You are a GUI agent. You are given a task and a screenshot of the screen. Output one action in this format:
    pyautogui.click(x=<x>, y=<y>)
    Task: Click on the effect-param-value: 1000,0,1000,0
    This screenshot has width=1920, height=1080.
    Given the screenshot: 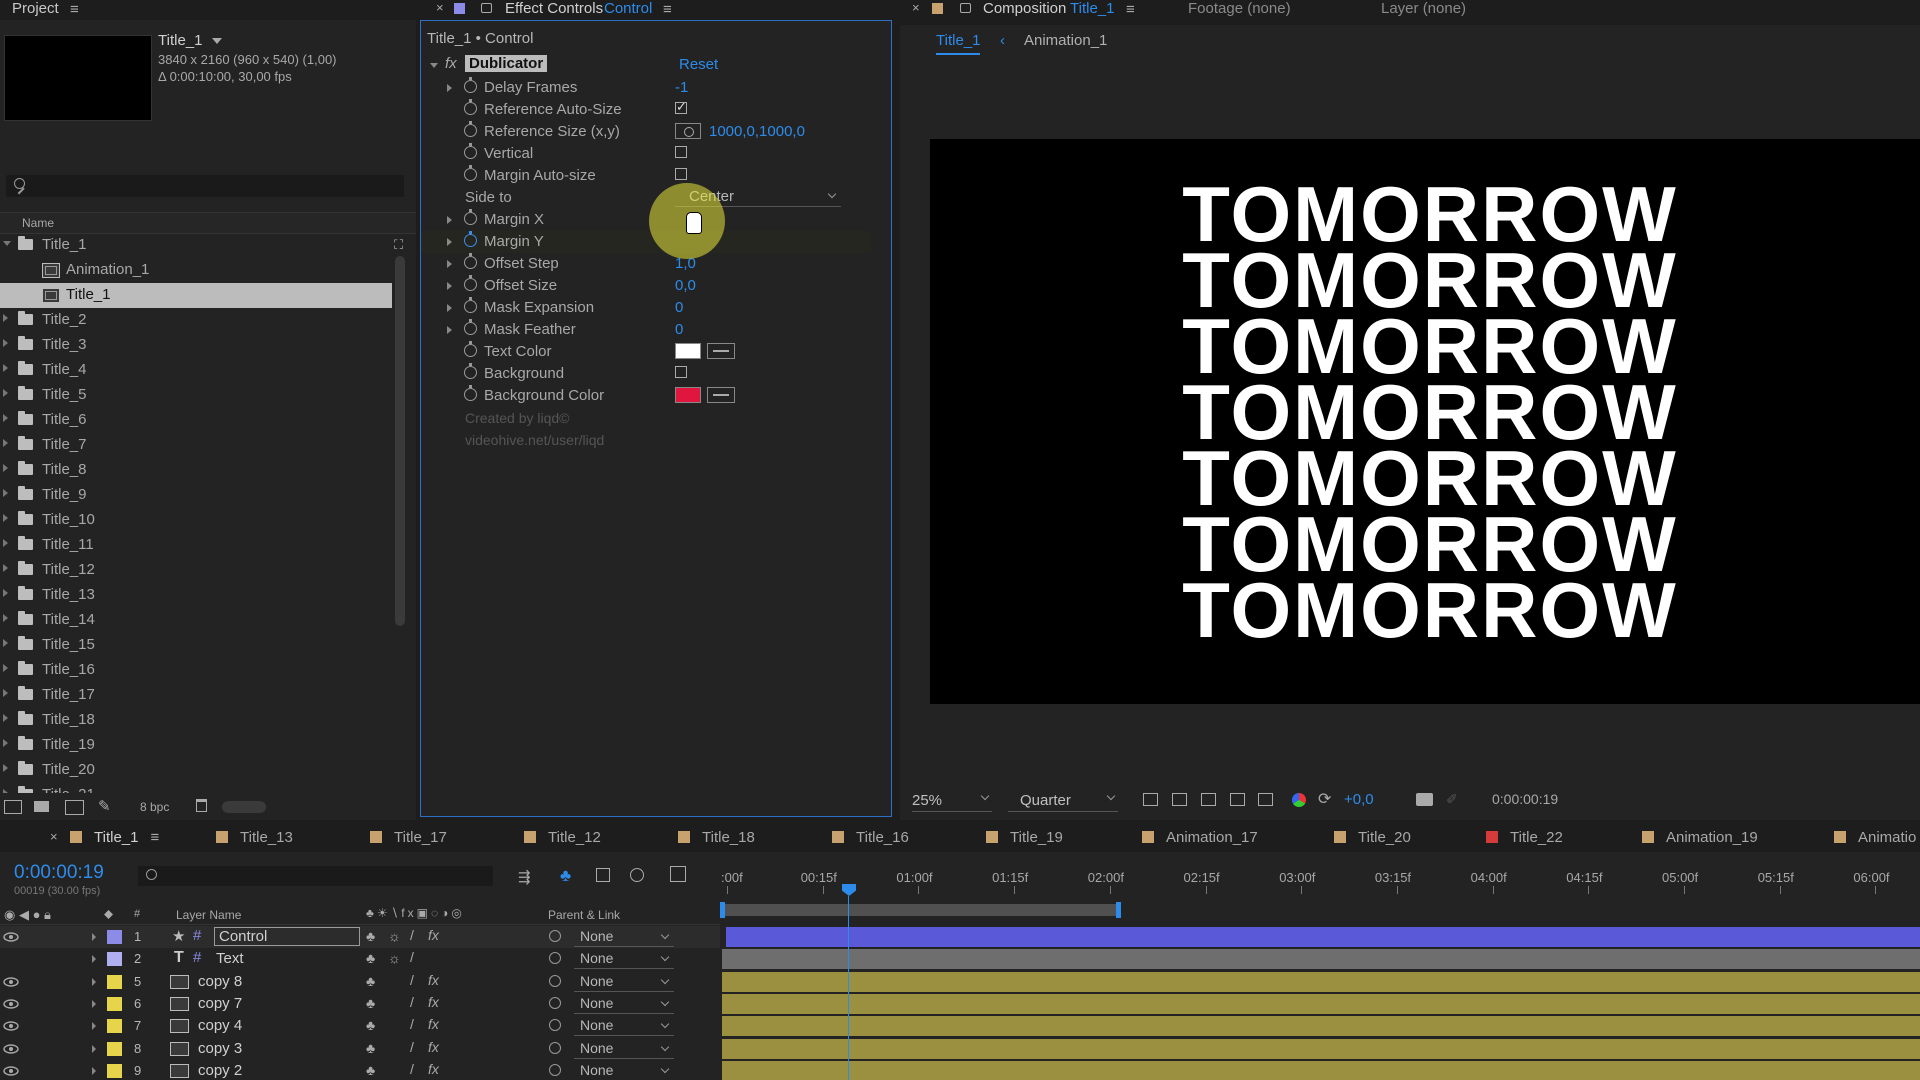 What is the action you would take?
    pyautogui.click(x=757, y=131)
    